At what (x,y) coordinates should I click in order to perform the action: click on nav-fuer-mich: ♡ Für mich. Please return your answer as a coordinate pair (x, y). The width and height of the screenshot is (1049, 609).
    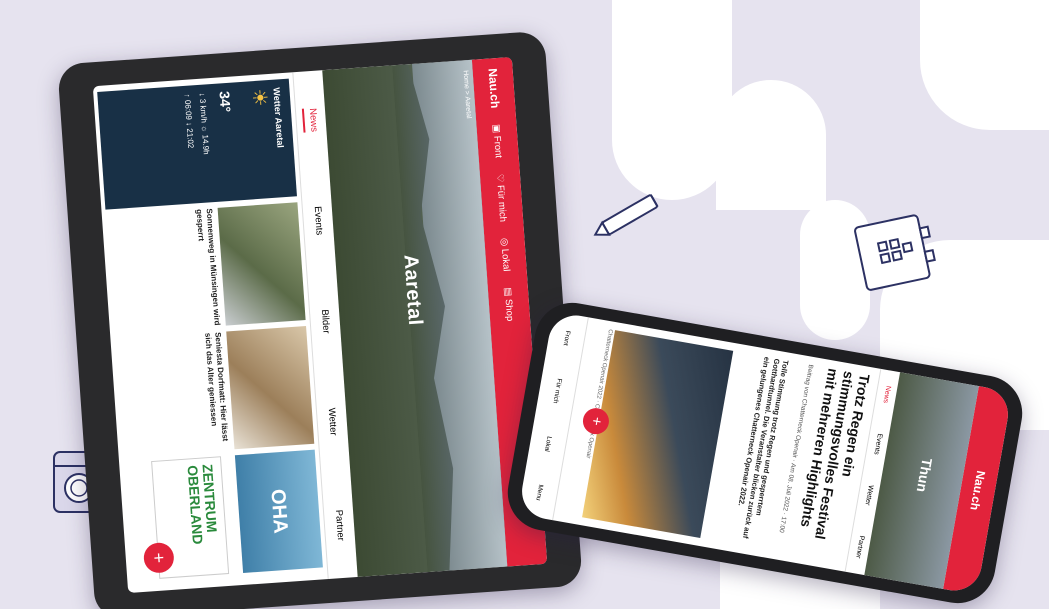
    Looking at the image, I should click on (501, 198).